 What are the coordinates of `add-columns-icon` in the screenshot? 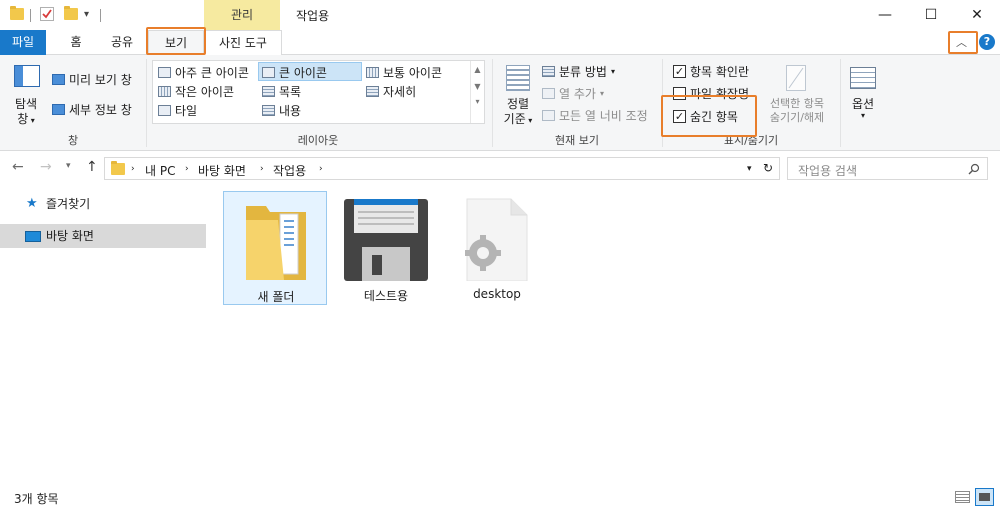 It's located at (548, 93).